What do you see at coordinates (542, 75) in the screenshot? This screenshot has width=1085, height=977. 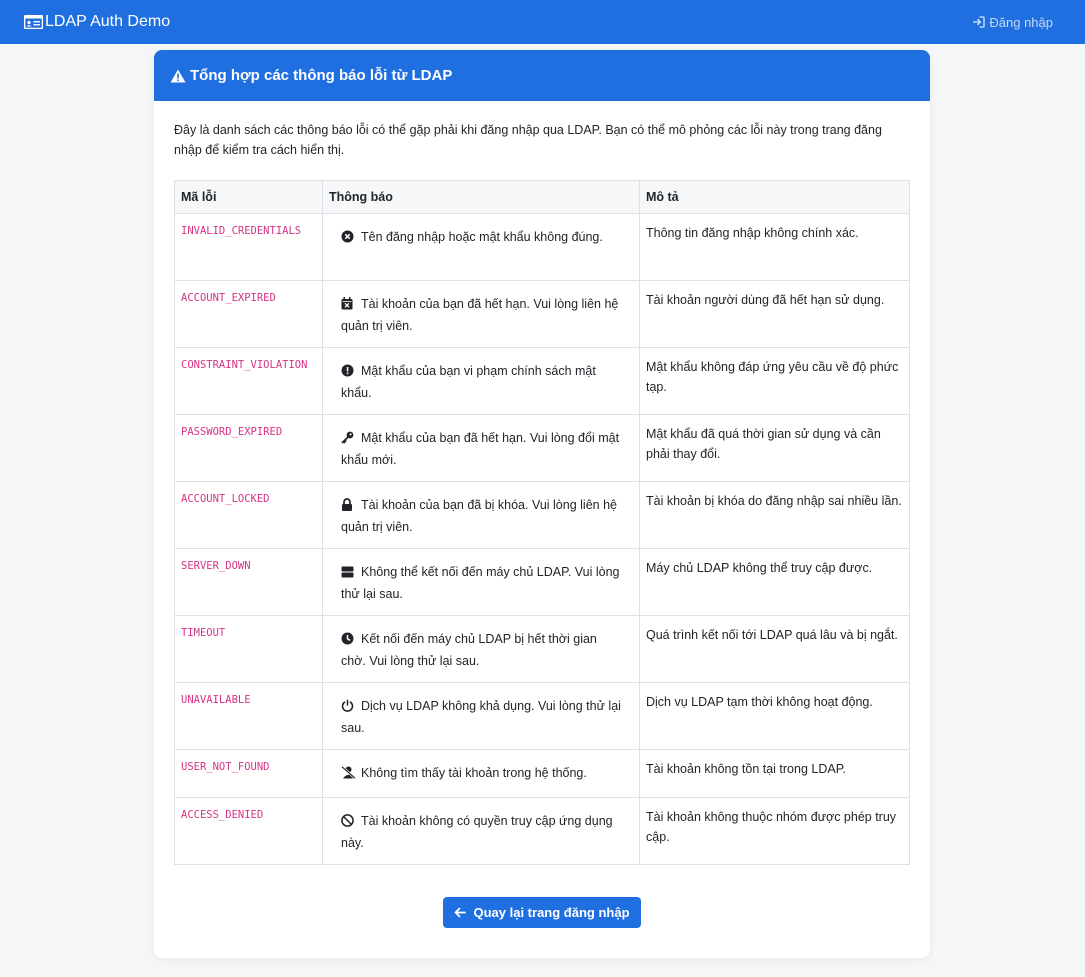 I see `card-header: Tổng hợp các thông báo lỗi từ LDAP` at bounding box center [542, 75].